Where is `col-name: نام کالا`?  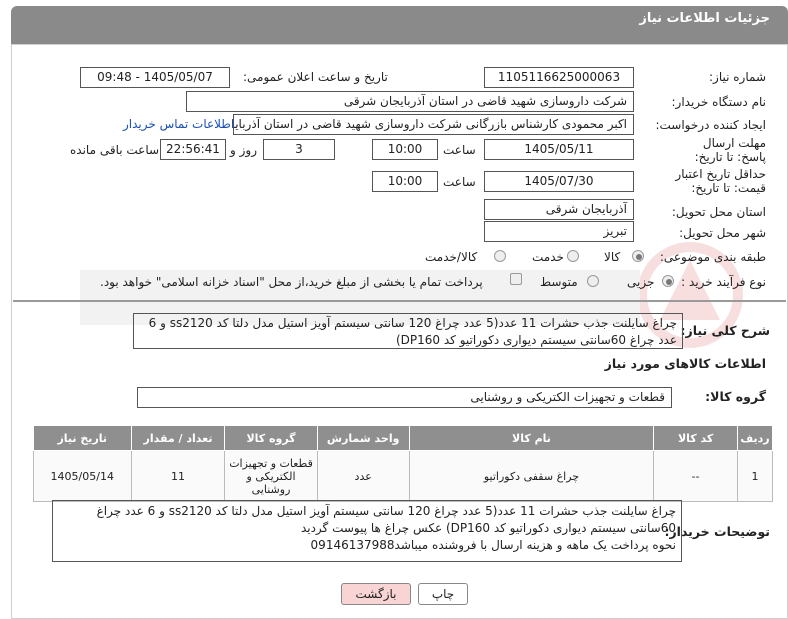 col-name: نام کالا is located at coordinates (531, 438).